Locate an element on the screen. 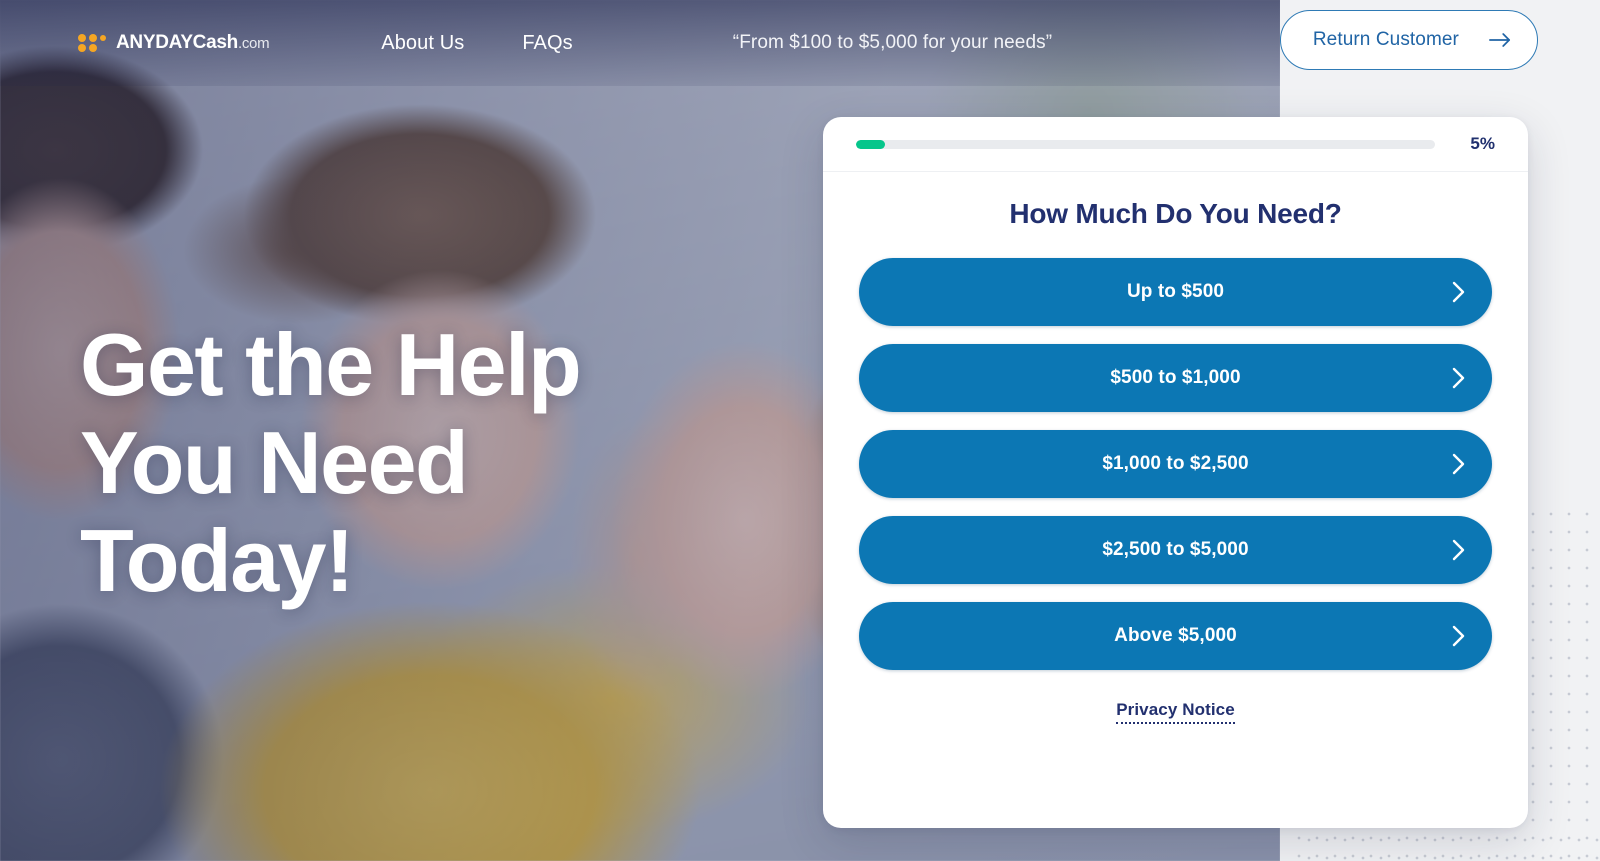 The width and height of the screenshot is (1600, 861). quiz-question-title: How Much Do You Need? is located at coordinates (1175, 213).